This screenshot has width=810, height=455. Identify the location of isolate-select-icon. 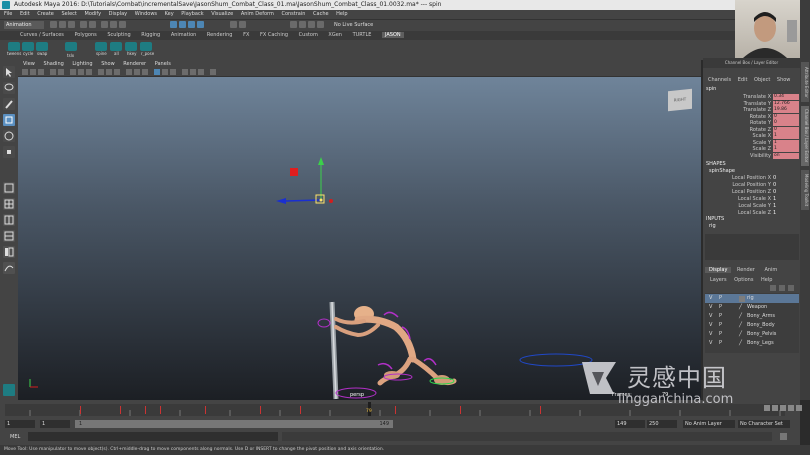
(157, 72).